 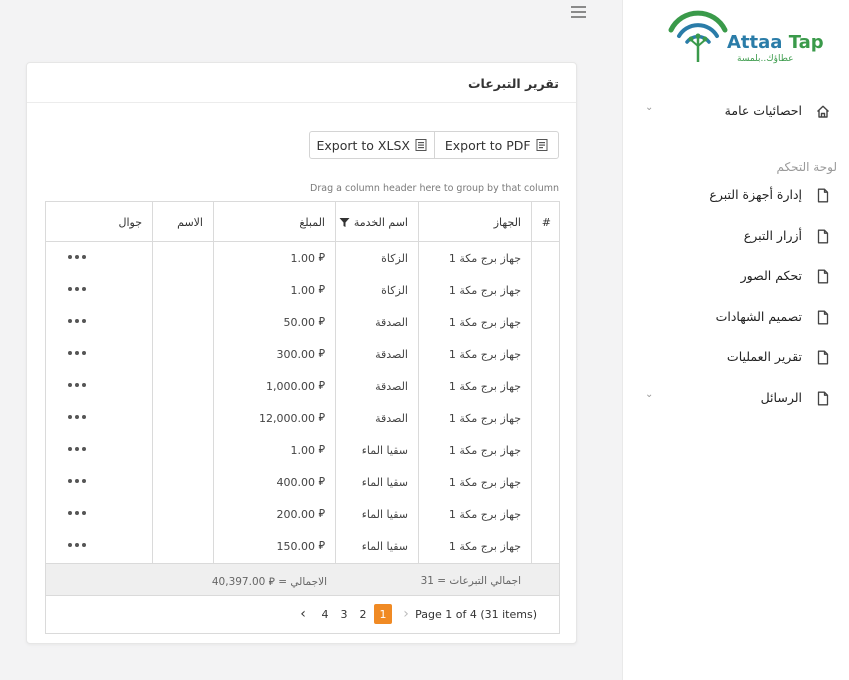 I want to click on amount-value: 12,000.00, so click(x=286, y=418).